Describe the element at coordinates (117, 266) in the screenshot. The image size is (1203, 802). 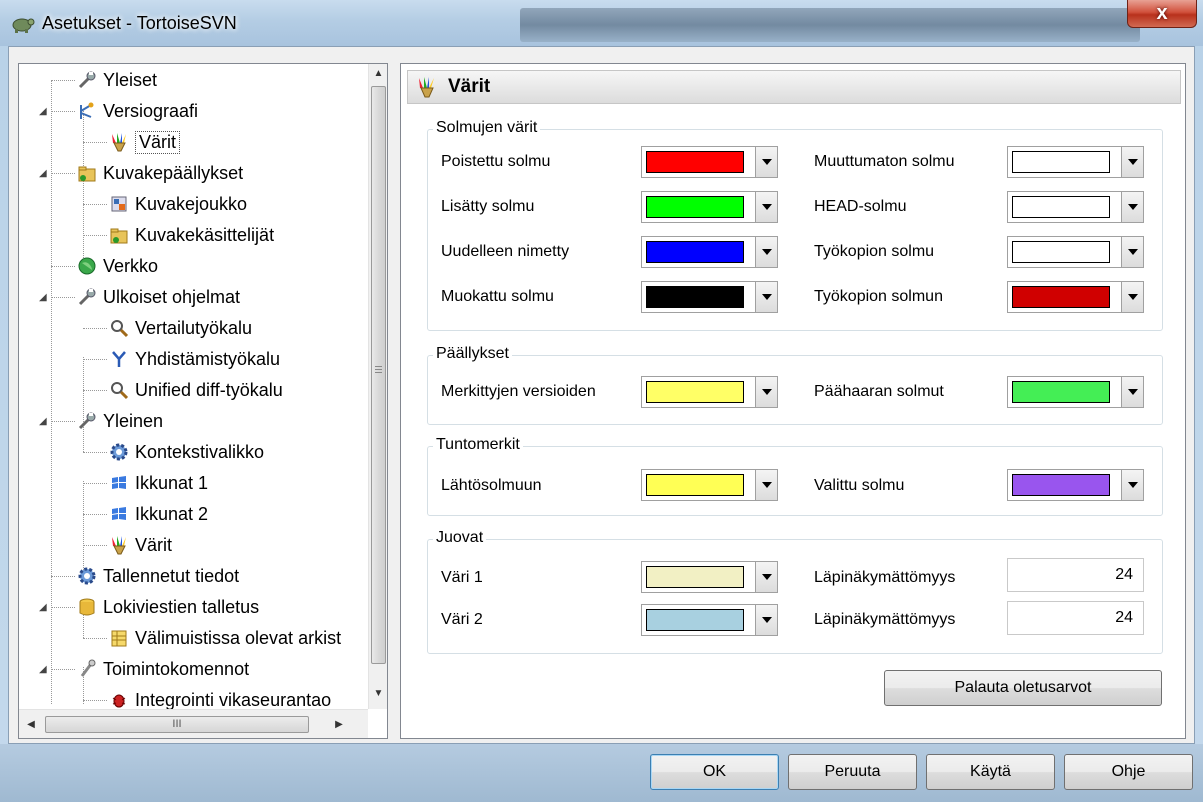
I see `tree-item: Verkko` at that location.